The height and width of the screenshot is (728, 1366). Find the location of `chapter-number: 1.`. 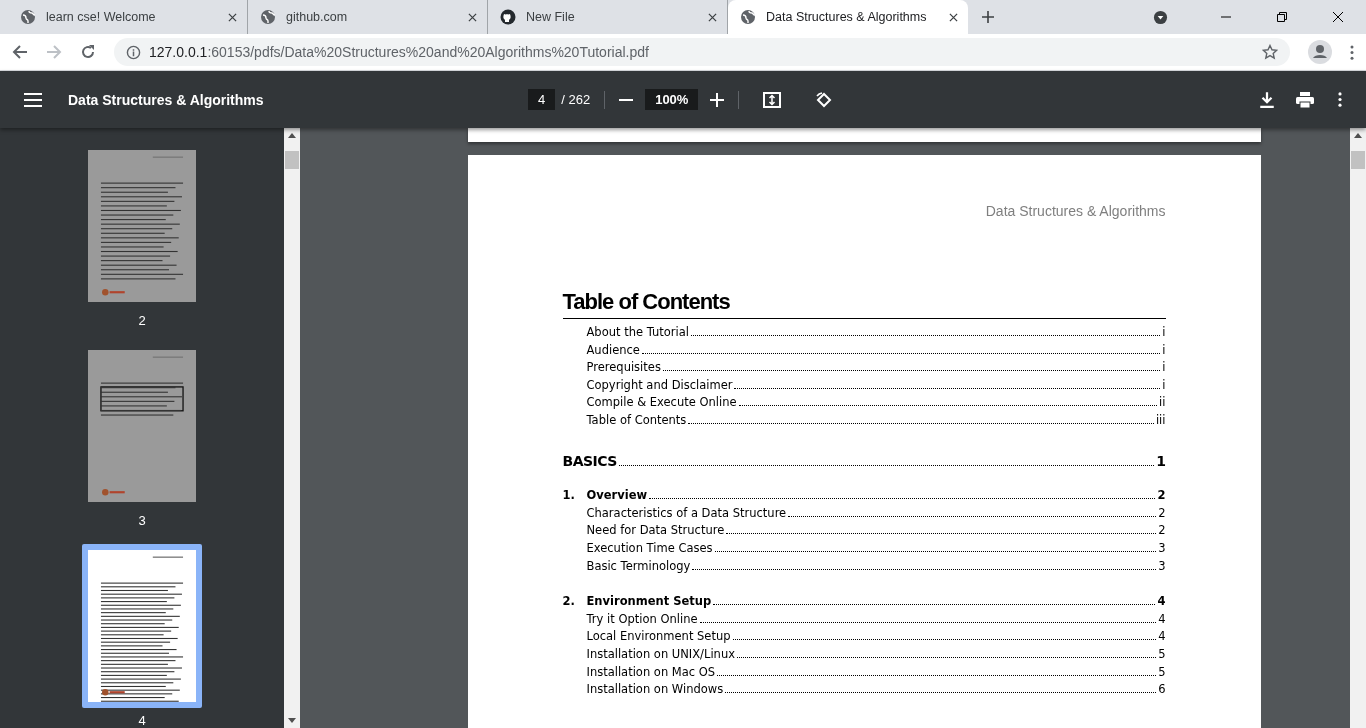

chapter-number: 1. is located at coordinates (569, 495).